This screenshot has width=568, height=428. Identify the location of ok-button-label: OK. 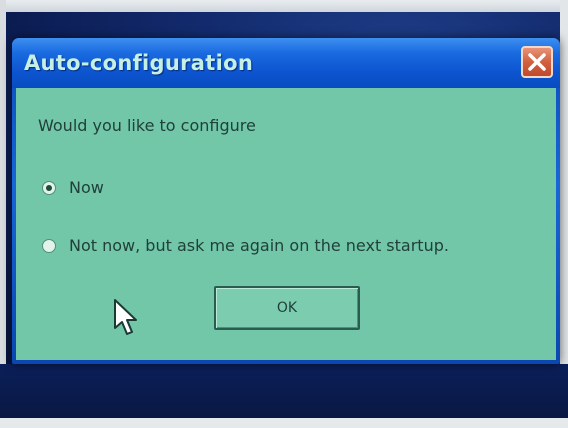
(287, 308).